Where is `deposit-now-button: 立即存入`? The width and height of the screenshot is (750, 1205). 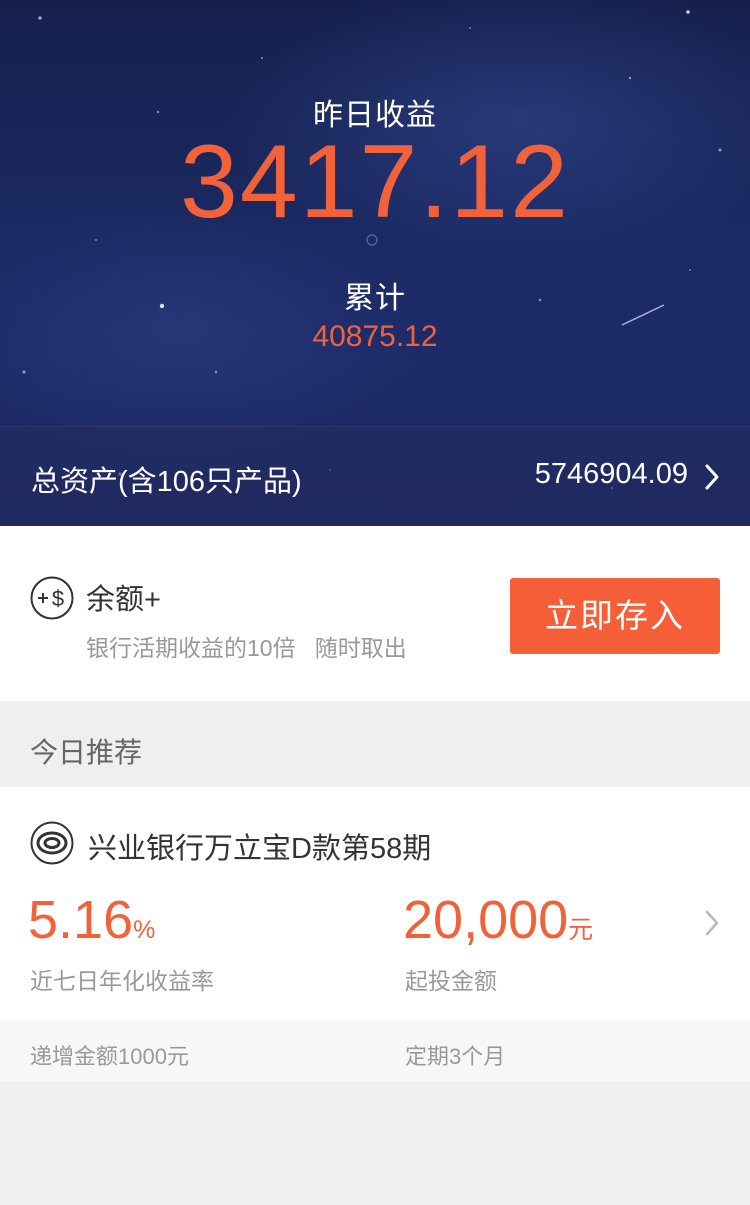 deposit-now-button: 立即存入 is located at coordinates (615, 616).